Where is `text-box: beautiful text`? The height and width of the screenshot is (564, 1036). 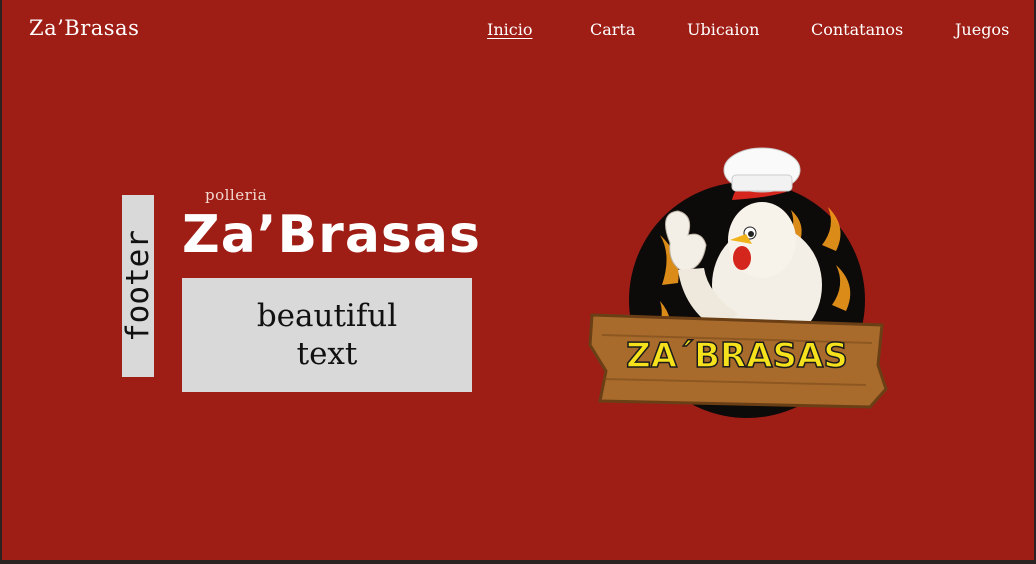 text-box: beautiful text is located at coordinates (327, 335).